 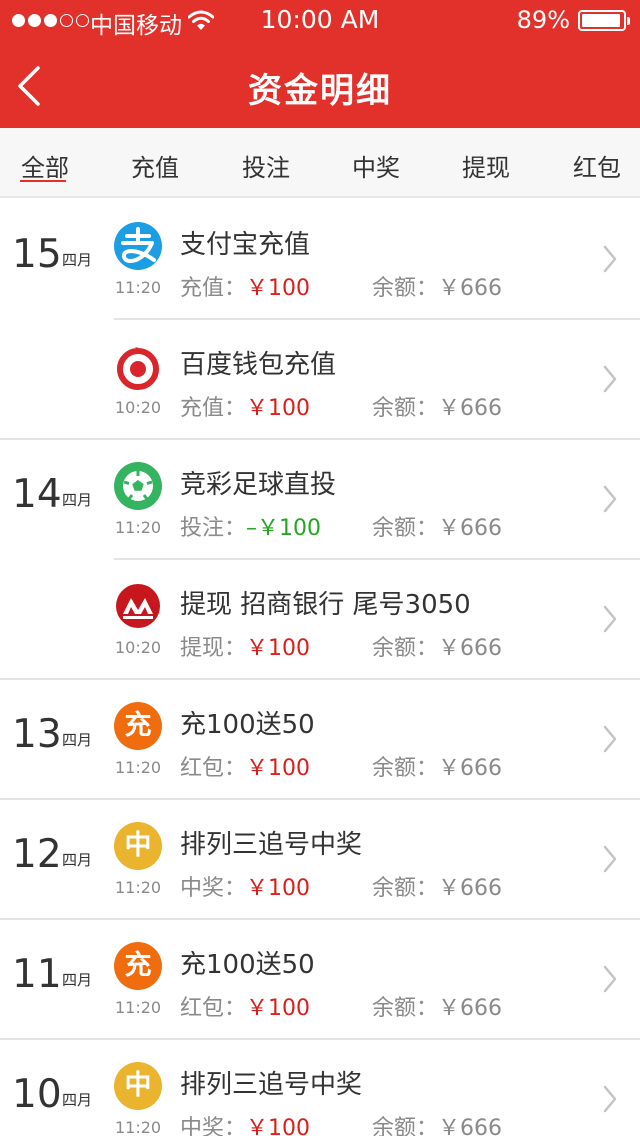 I want to click on cmb-bank-icon, so click(x=138, y=606).